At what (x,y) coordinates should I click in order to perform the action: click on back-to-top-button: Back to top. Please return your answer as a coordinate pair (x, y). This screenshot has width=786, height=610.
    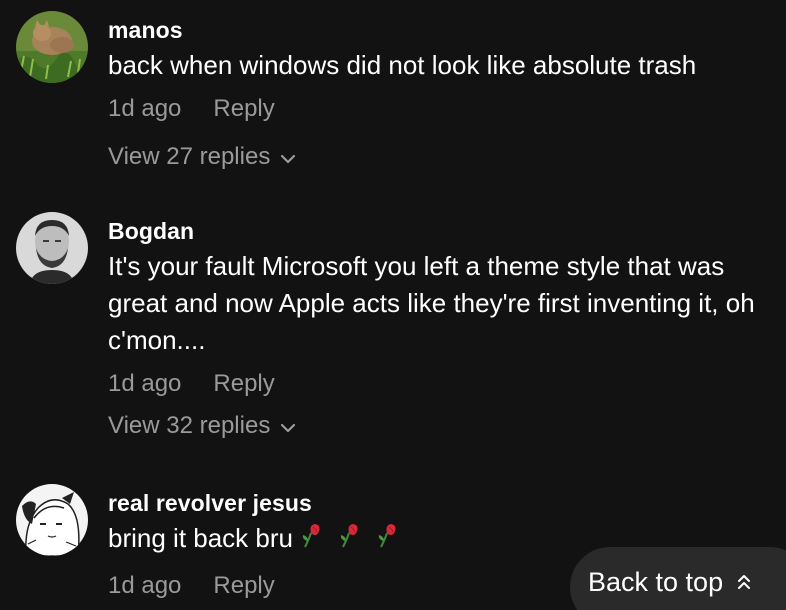
    Looking at the image, I should click on (678, 578).